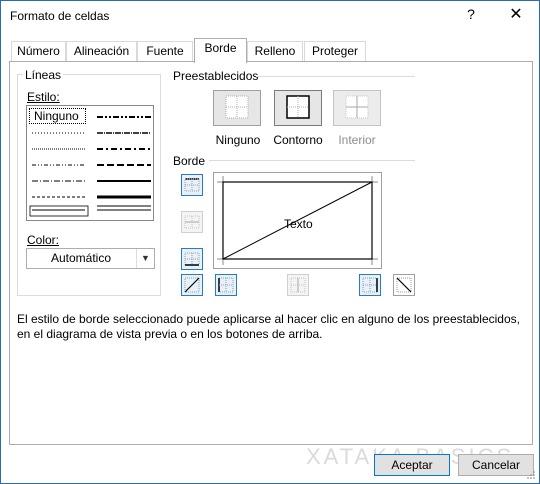 The image size is (540, 484). I want to click on tab-proteger-label: Proteger, so click(335, 51).